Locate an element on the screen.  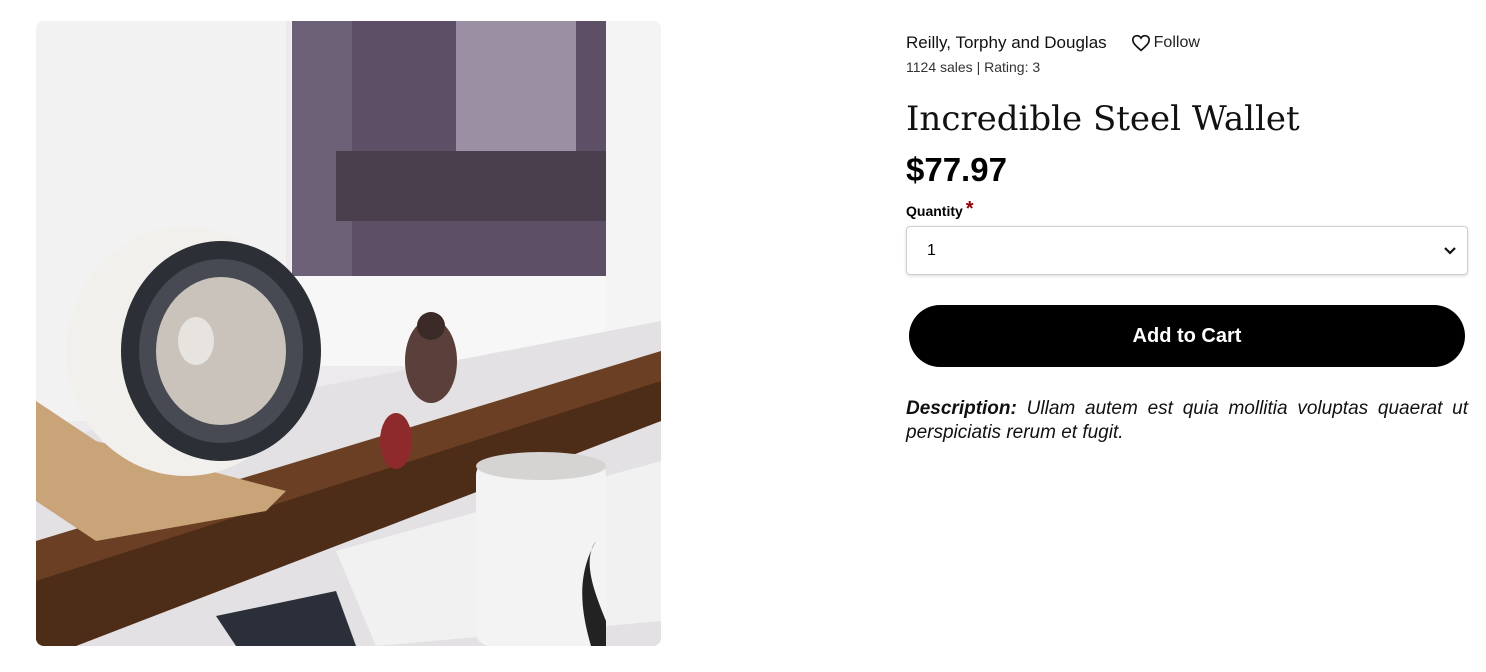
chevron-down-icon is located at coordinates (1450, 250).